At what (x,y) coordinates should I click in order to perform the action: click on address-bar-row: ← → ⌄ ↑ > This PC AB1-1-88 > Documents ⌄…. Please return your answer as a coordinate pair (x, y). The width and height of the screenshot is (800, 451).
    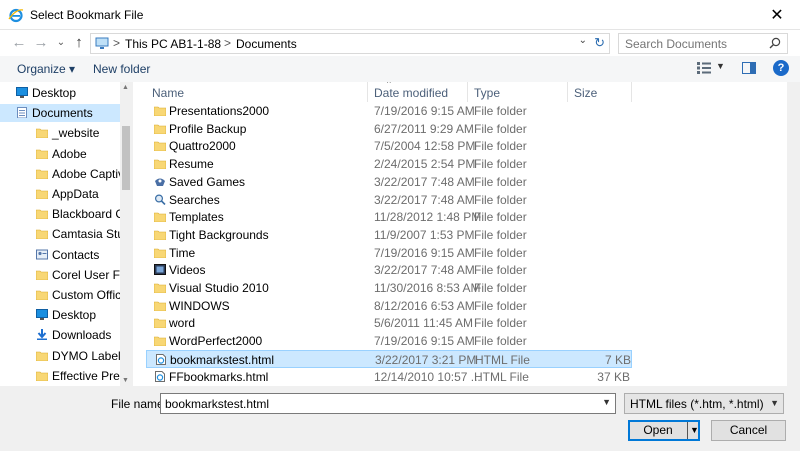
    Looking at the image, I should click on (400, 43).